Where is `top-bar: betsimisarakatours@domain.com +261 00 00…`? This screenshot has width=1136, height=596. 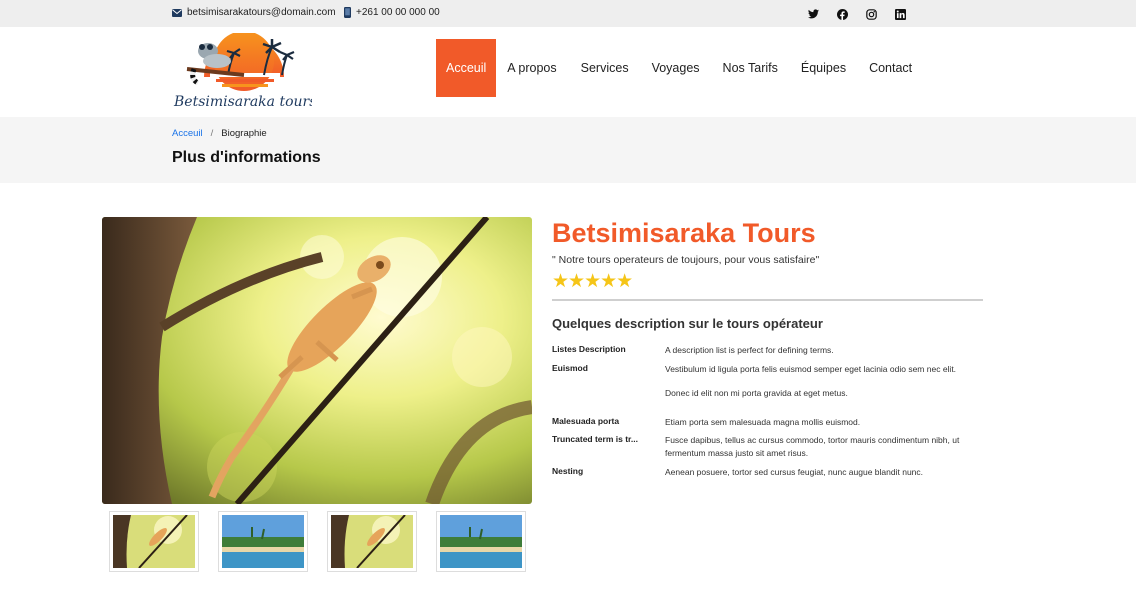 top-bar: betsimisarakatours@domain.com +261 00 00… is located at coordinates (568, 13).